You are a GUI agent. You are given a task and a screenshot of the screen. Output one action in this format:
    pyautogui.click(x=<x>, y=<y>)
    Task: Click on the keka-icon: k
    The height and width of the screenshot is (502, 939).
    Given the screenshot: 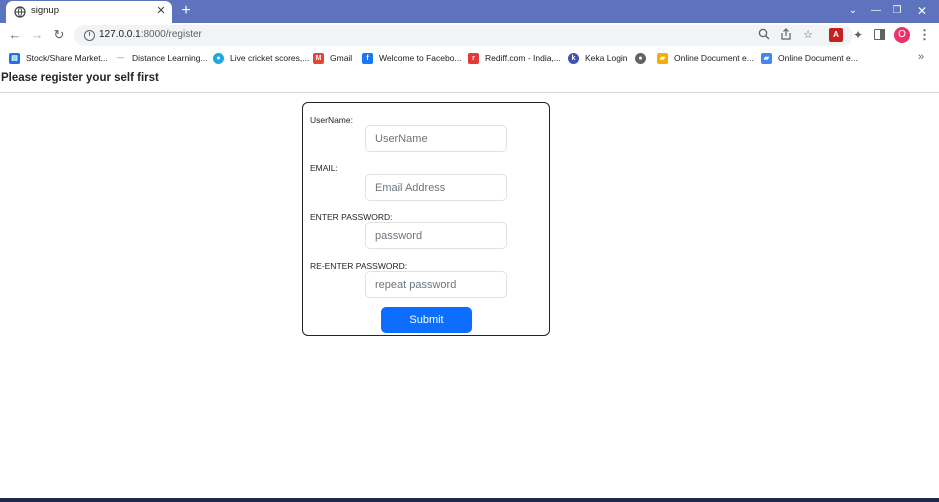 What is the action you would take?
    pyautogui.click(x=573, y=58)
    